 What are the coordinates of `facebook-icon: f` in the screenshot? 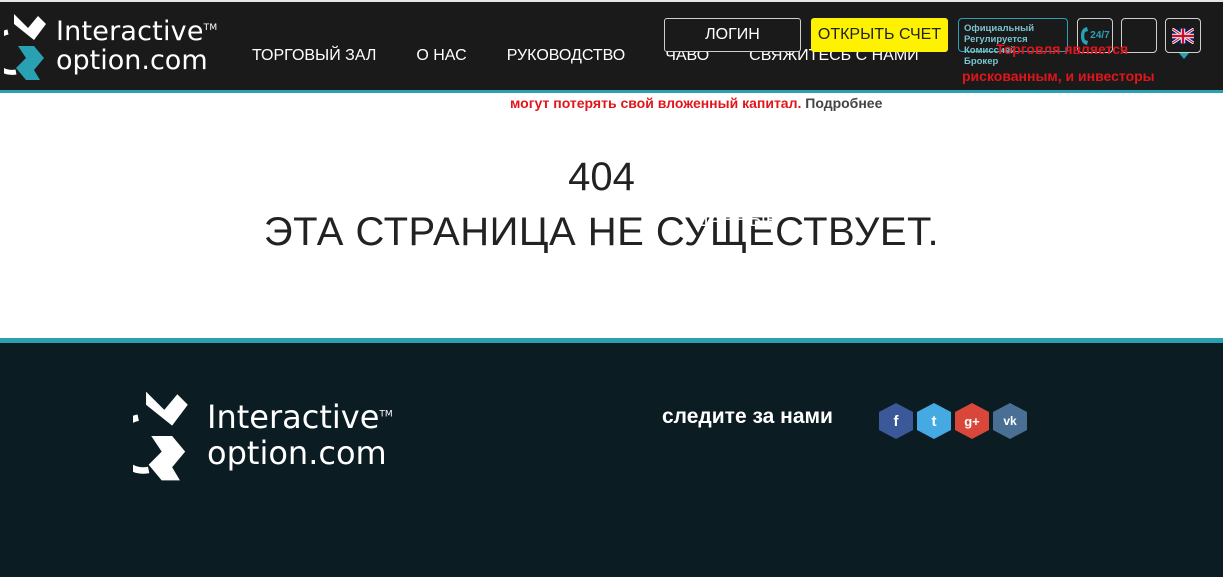 It's located at (896, 421).